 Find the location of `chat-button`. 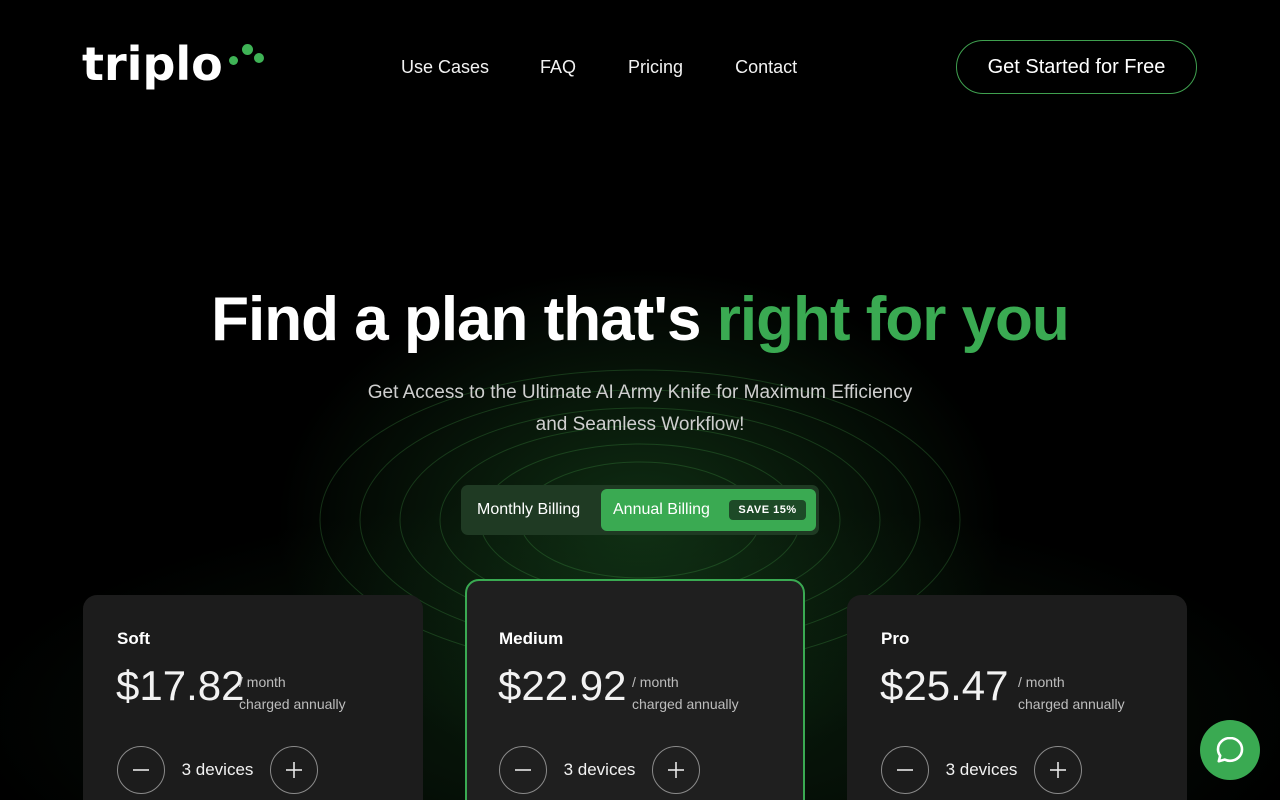

chat-button is located at coordinates (1230, 750).